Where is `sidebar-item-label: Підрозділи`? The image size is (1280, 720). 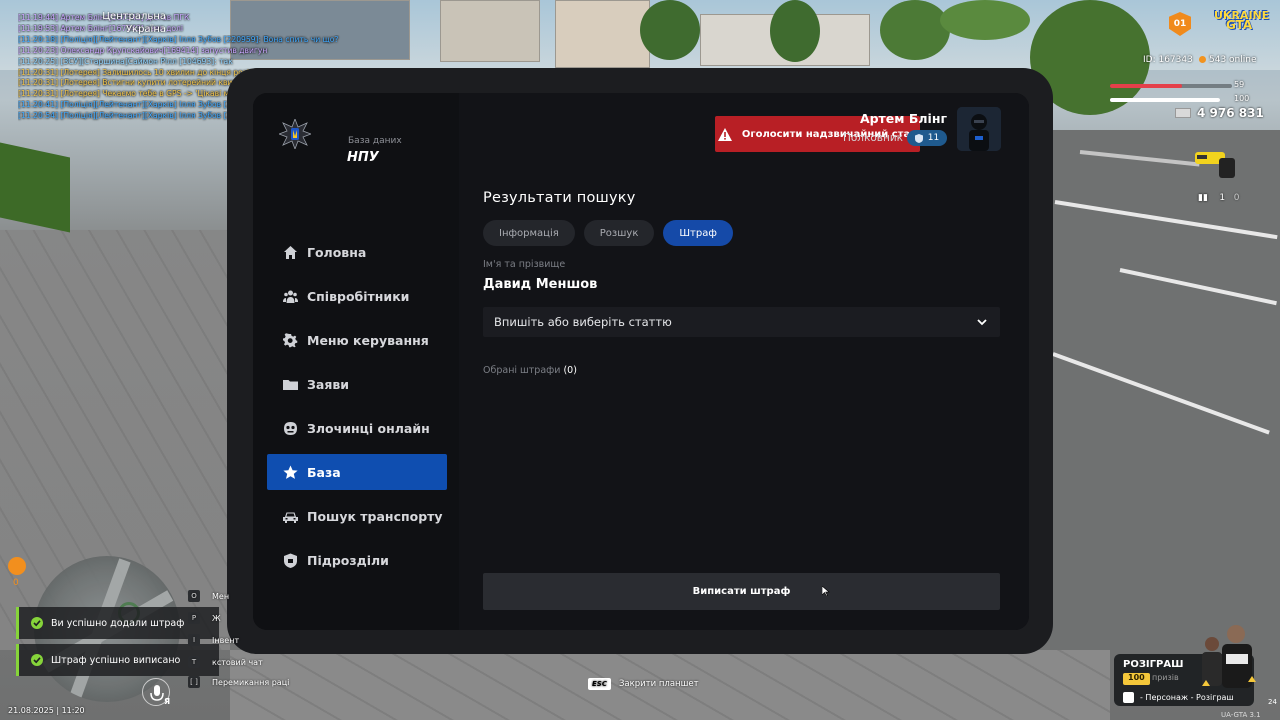 sidebar-item-label: Підрозділи is located at coordinates (348, 560).